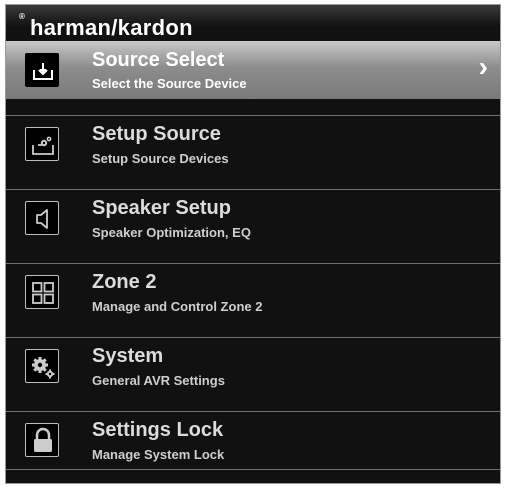 Image resolution: width=506 pixels, height=490 pixels. What do you see at coordinates (161, 208) in the screenshot?
I see `menu-item-title: Speaker Setup` at bounding box center [161, 208].